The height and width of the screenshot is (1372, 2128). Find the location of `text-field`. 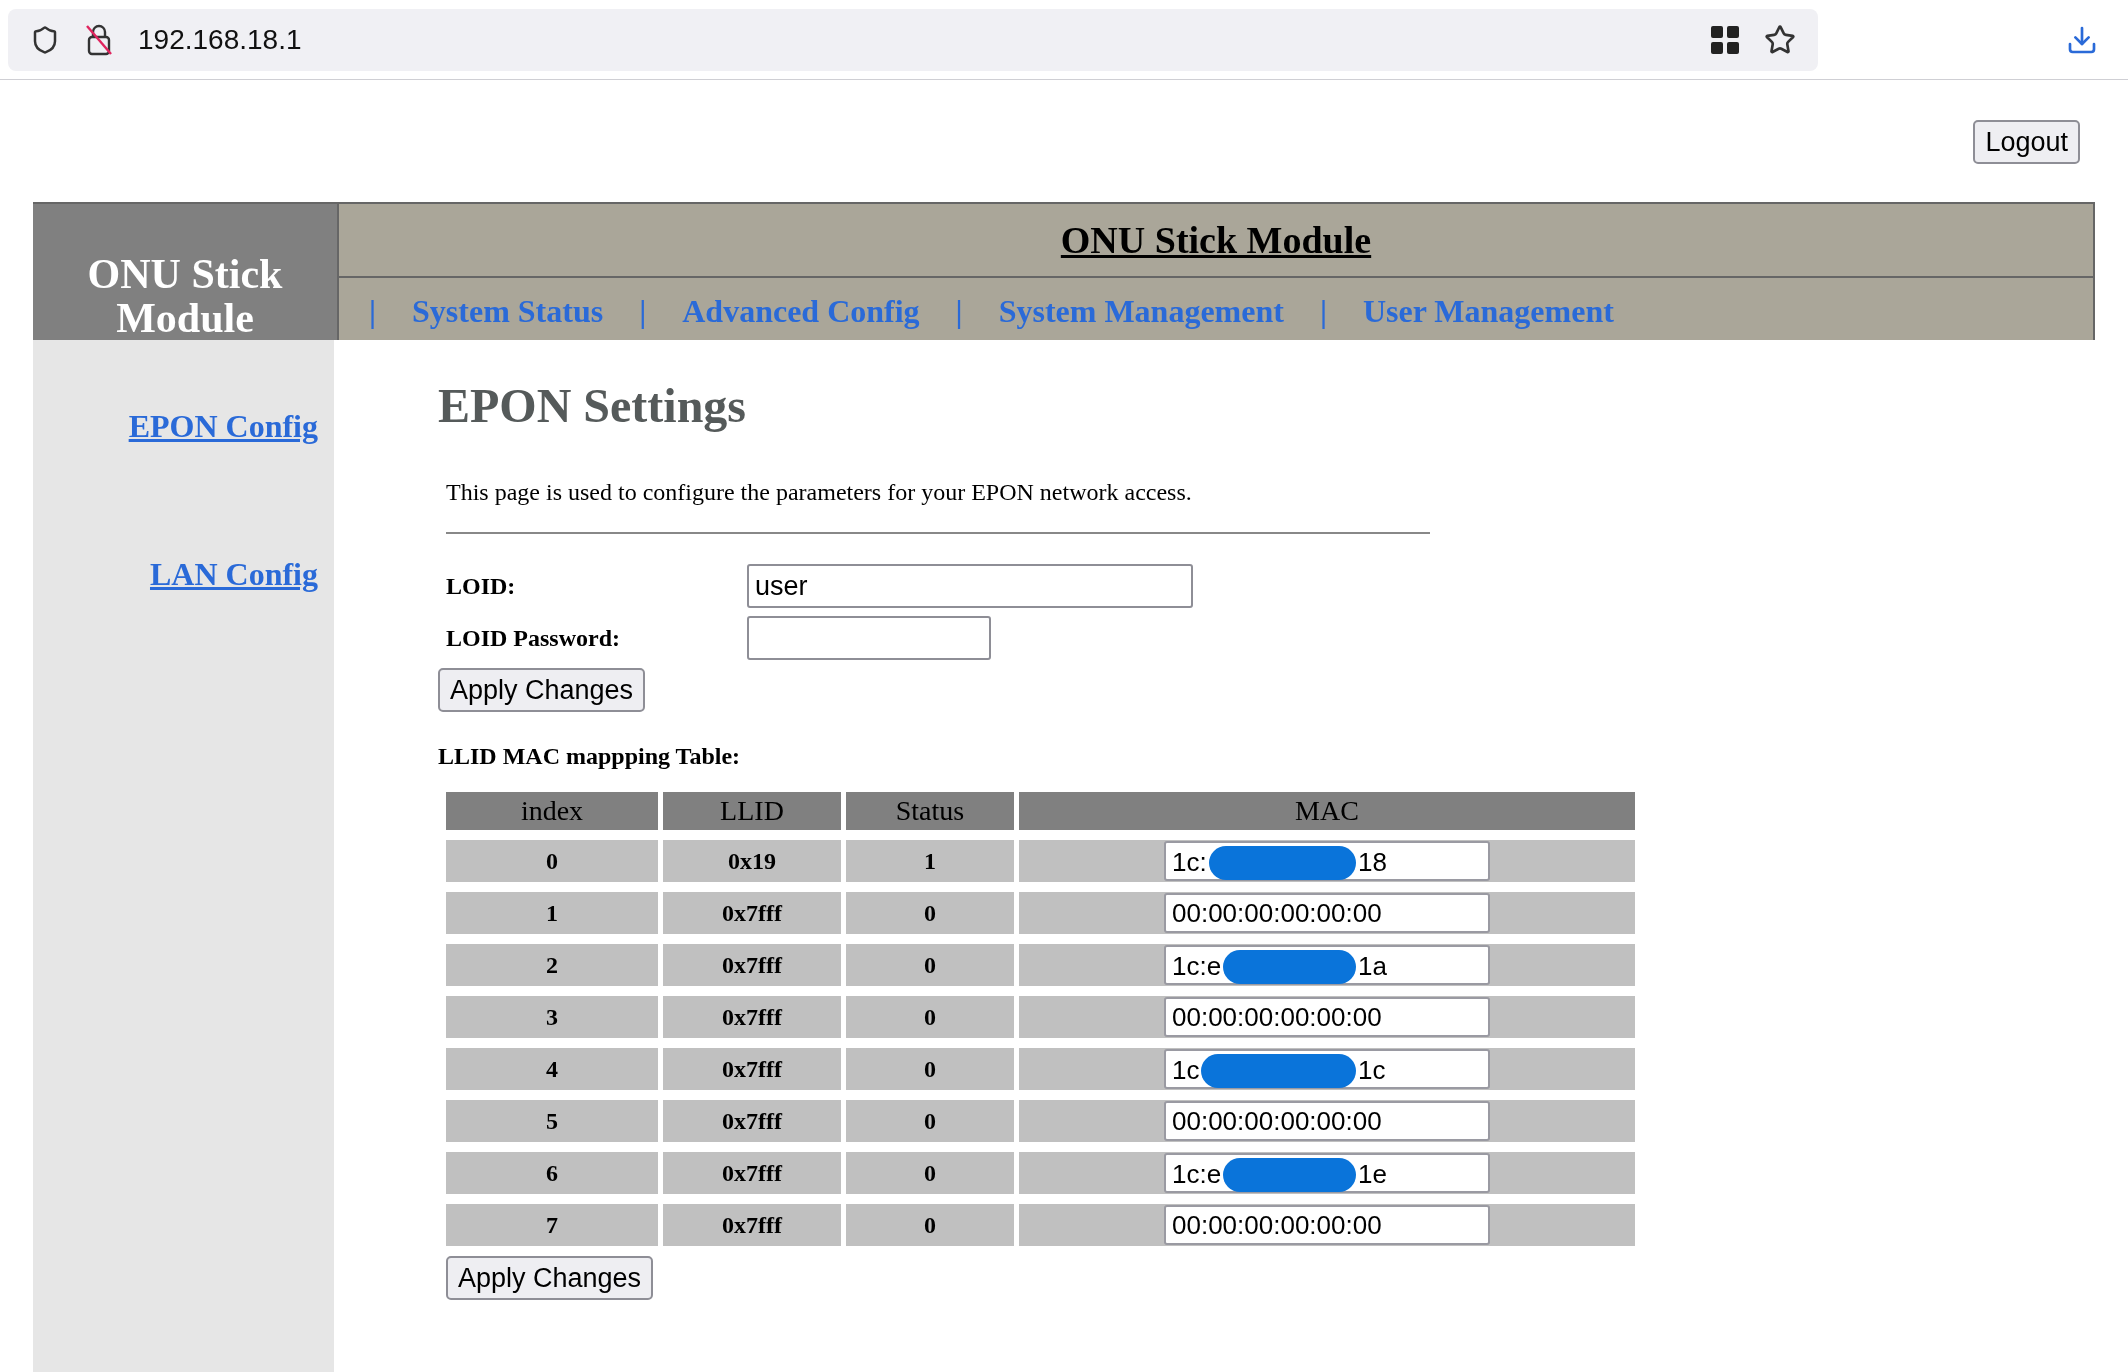

text-field is located at coordinates (869, 638).